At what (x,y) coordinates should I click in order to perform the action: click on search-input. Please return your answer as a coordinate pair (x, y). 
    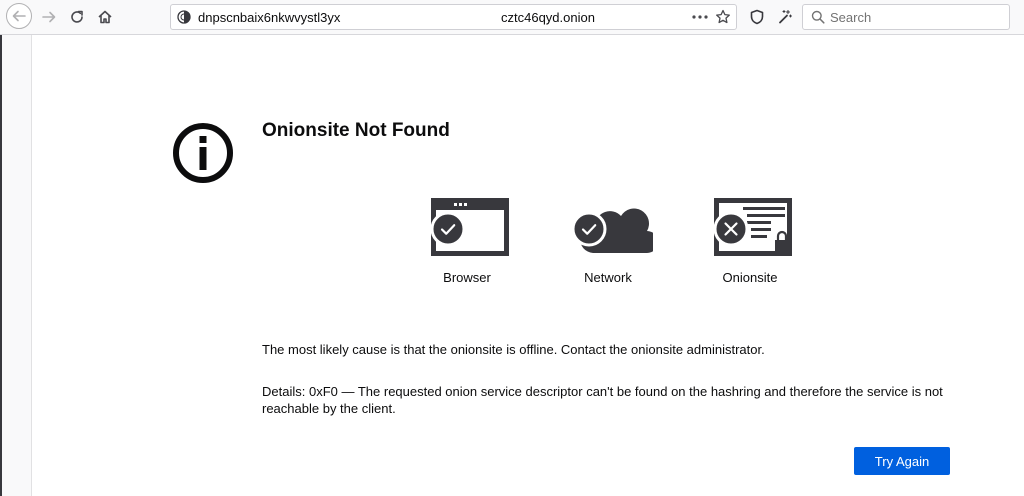
    Looking at the image, I should click on (915, 17).